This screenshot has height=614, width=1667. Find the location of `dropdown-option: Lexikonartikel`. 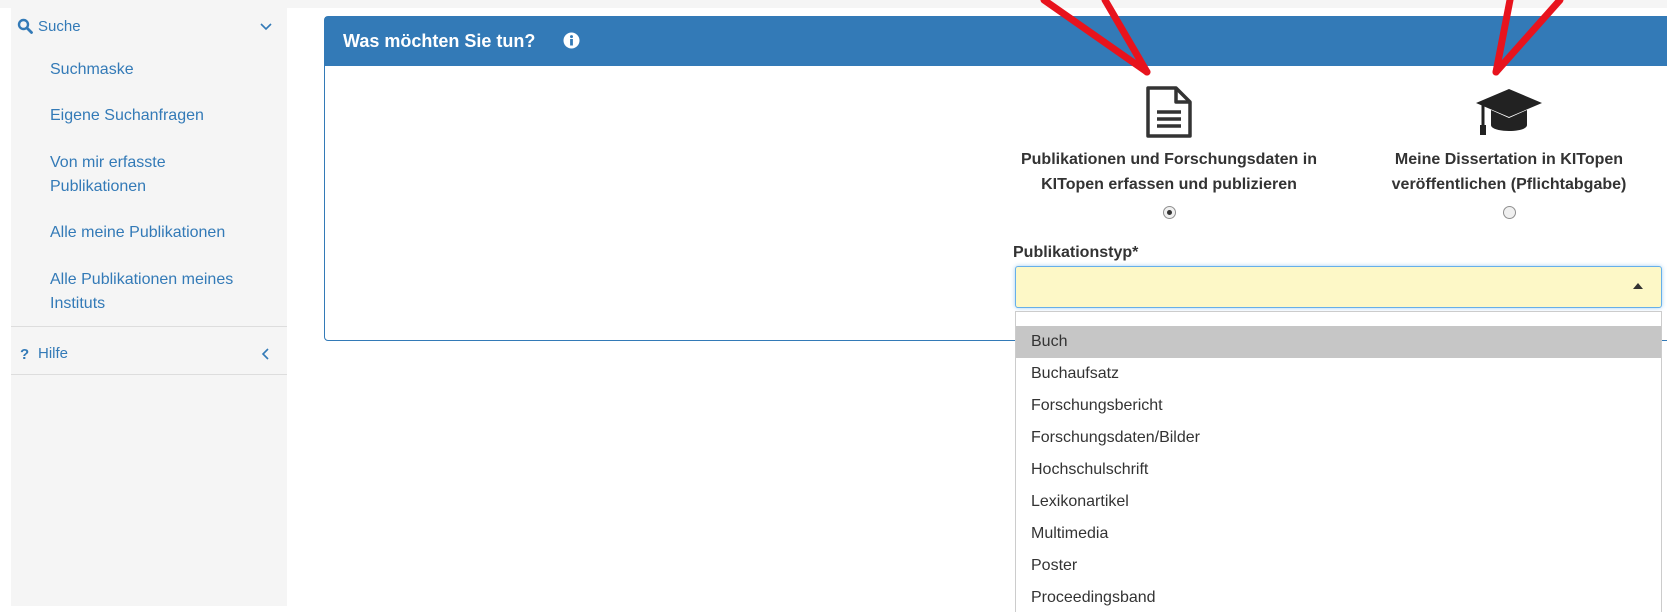

dropdown-option: Lexikonartikel is located at coordinates (1338, 502).